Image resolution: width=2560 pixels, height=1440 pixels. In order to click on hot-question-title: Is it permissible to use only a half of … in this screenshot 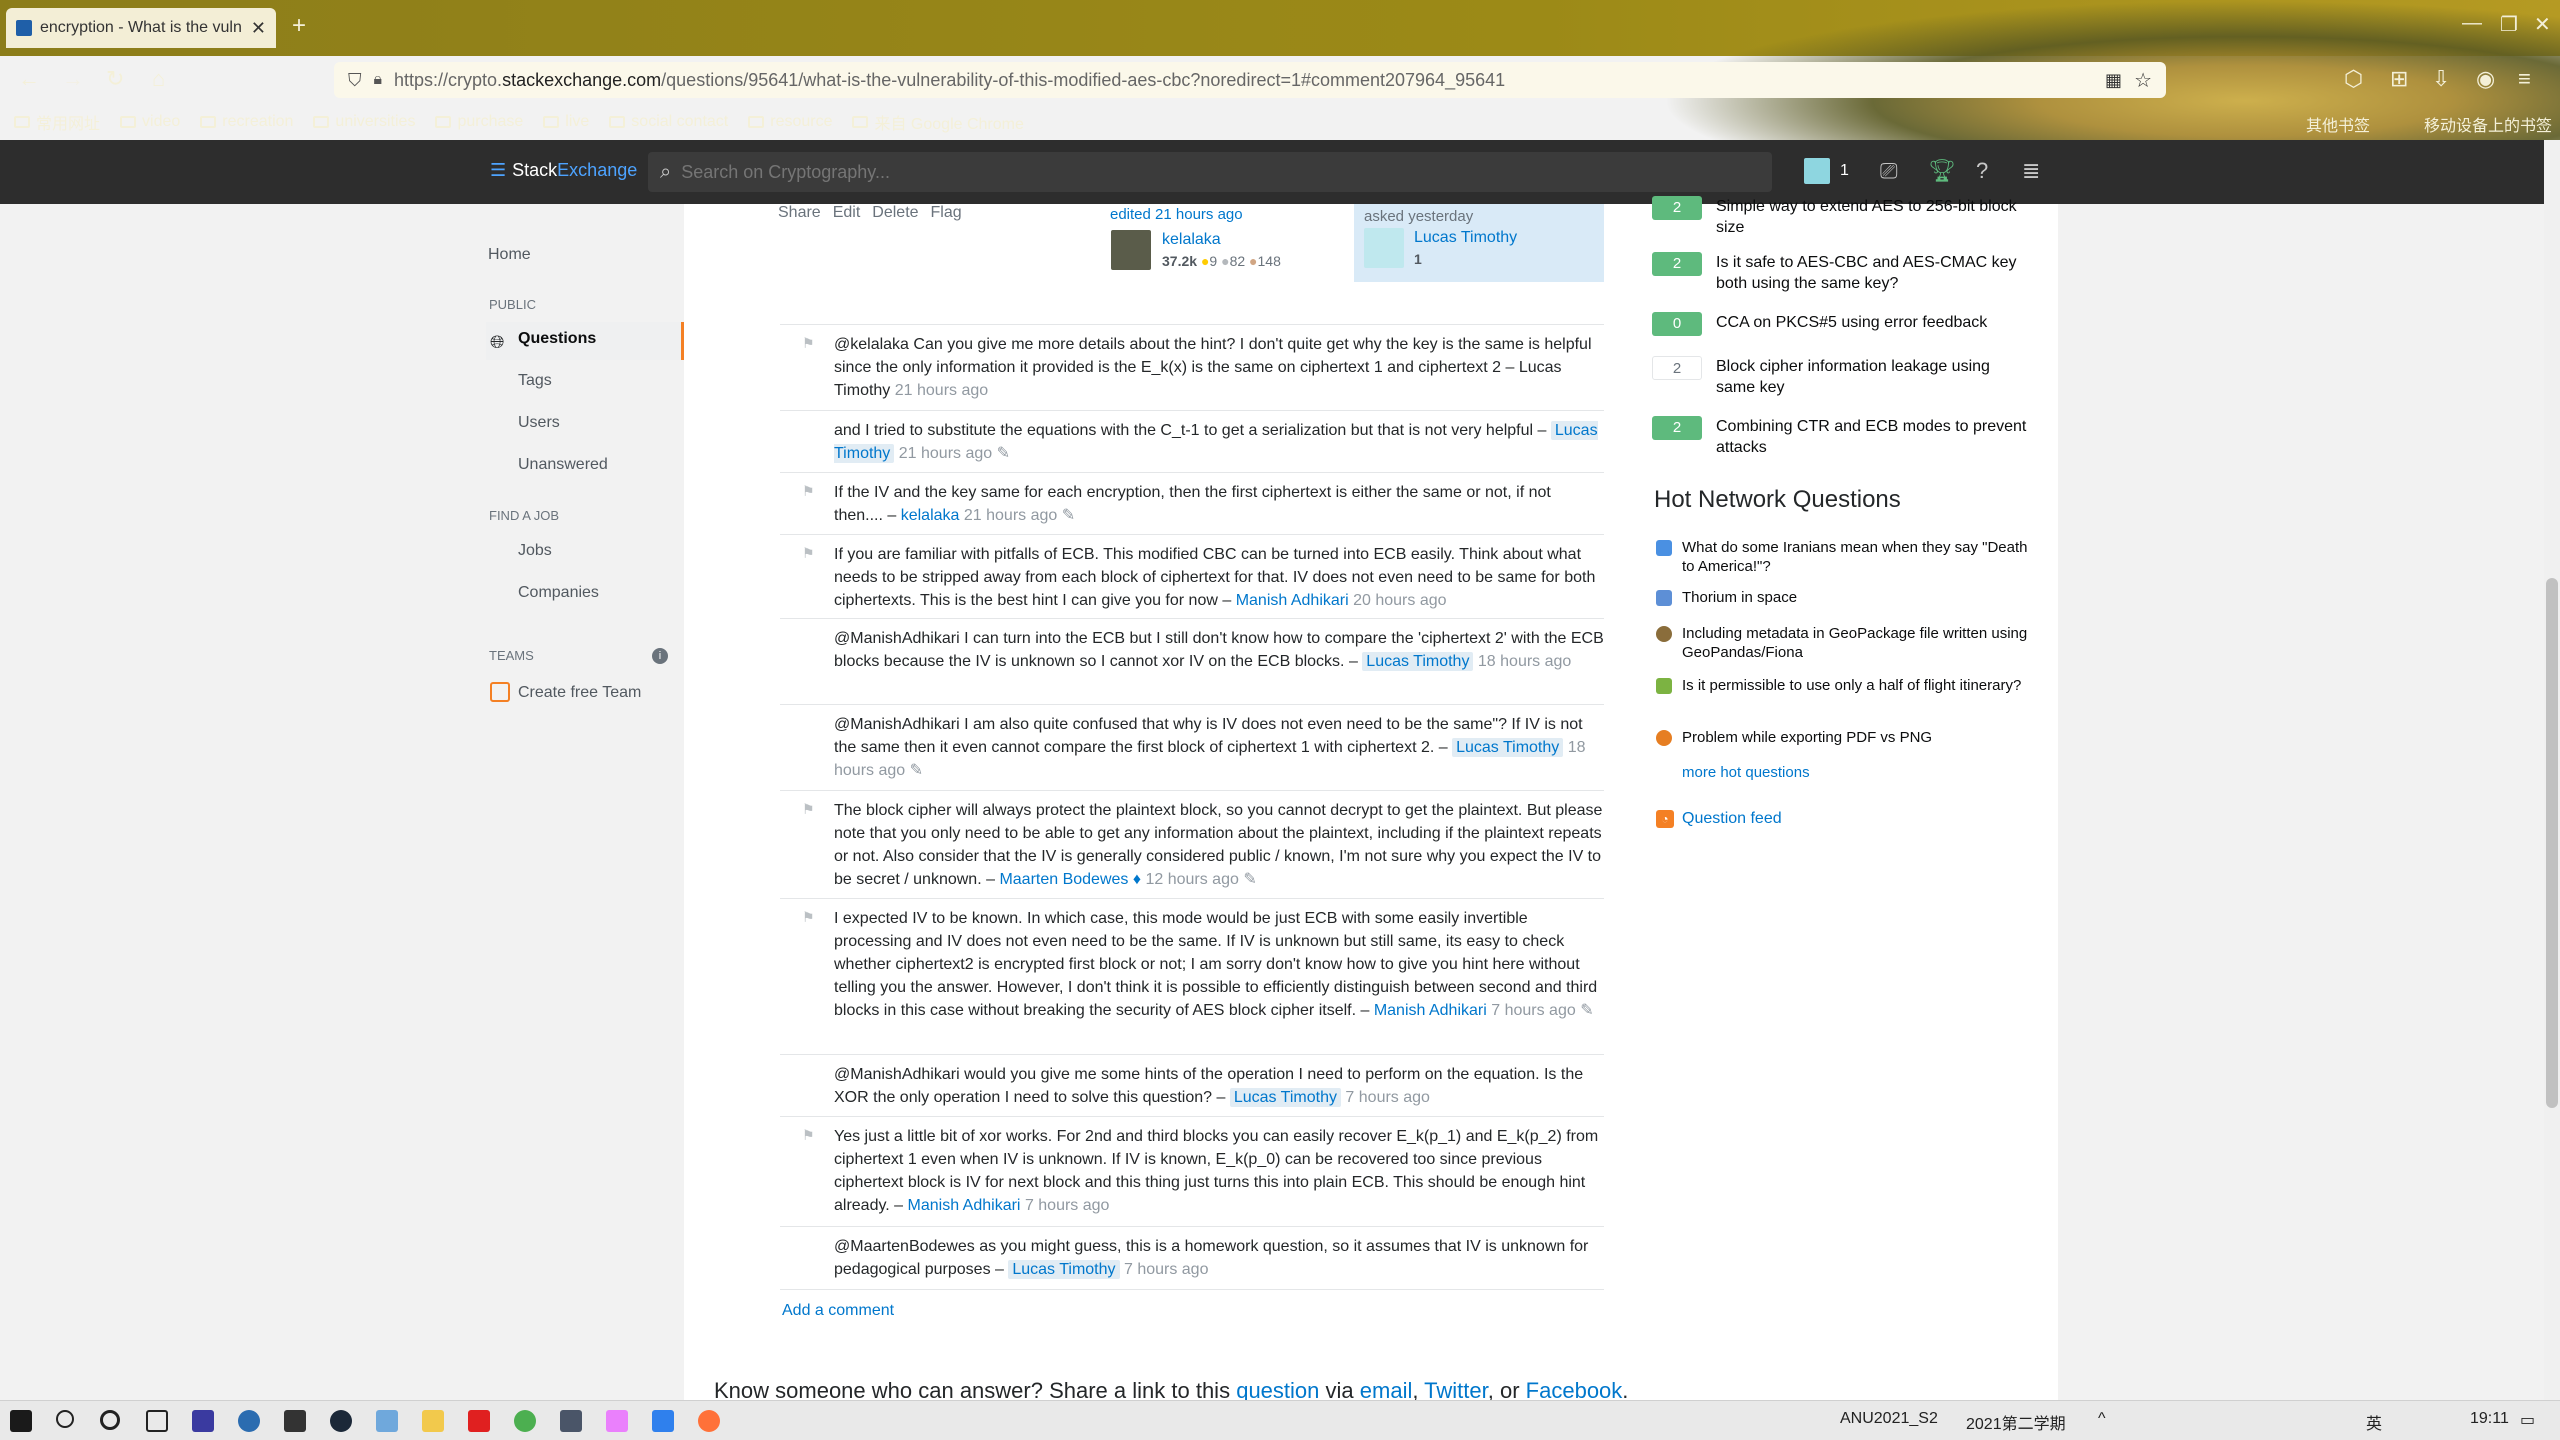, I will do `click(1851, 685)`.